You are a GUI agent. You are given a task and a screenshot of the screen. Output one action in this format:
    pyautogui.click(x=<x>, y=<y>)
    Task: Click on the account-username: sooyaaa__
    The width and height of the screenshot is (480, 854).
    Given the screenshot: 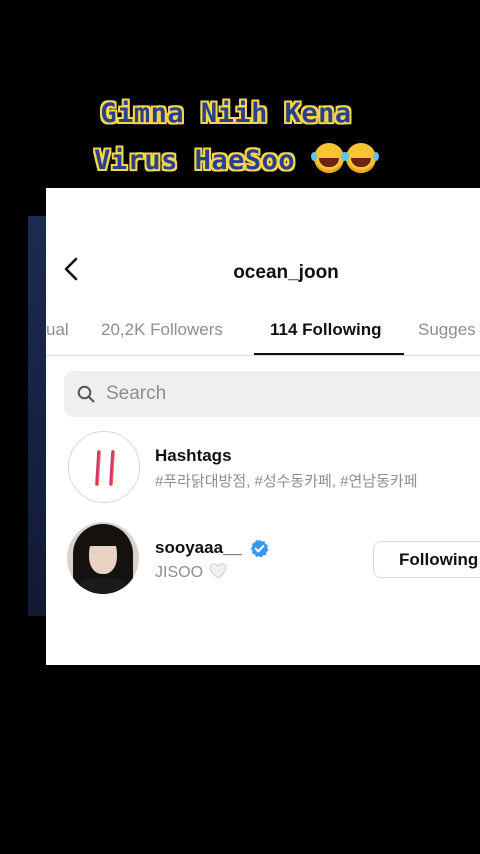 What is the action you would take?
    pyautogui.click(x=198, y=548)
    